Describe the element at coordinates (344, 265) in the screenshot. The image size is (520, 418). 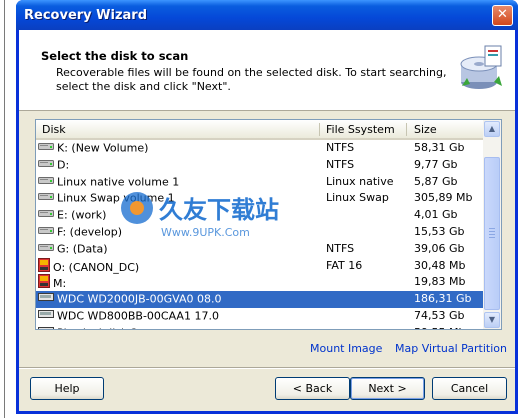
I see `file-system-cell: FAT 16` at that location.